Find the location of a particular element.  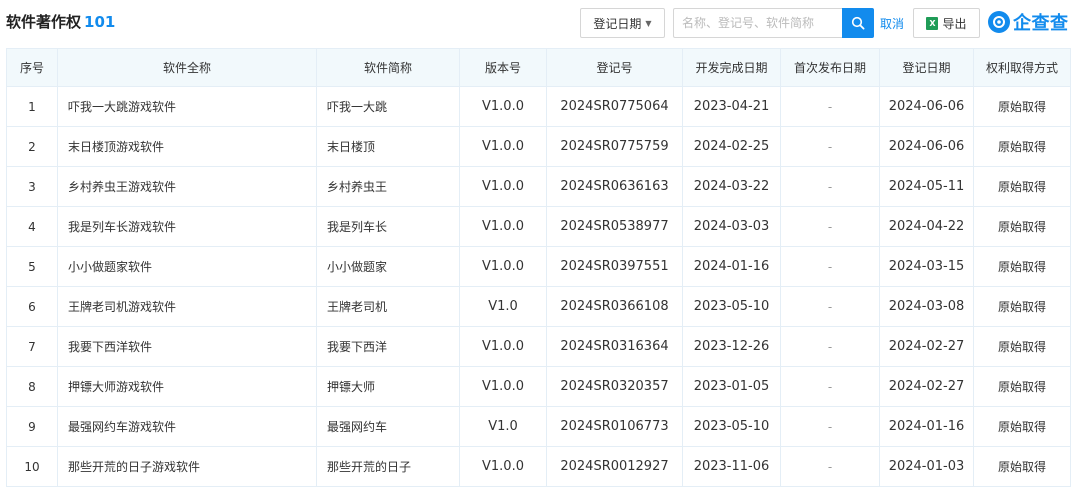

cell-reg-no: 2024SR0012927 is located at coordinates (614, 466).